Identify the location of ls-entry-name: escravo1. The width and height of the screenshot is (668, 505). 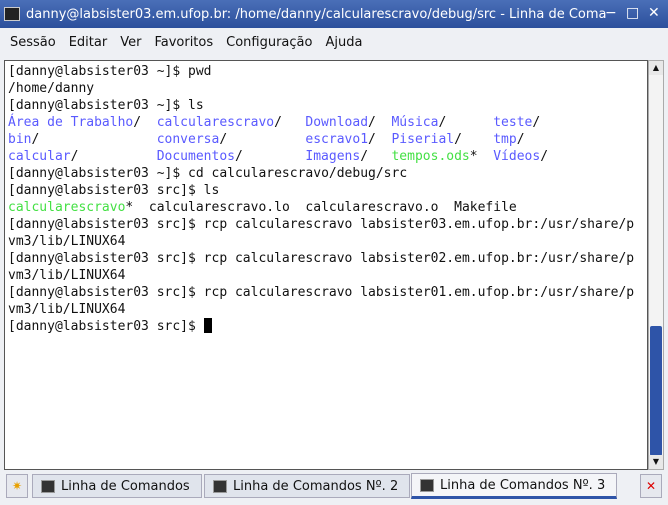
(337, 139).